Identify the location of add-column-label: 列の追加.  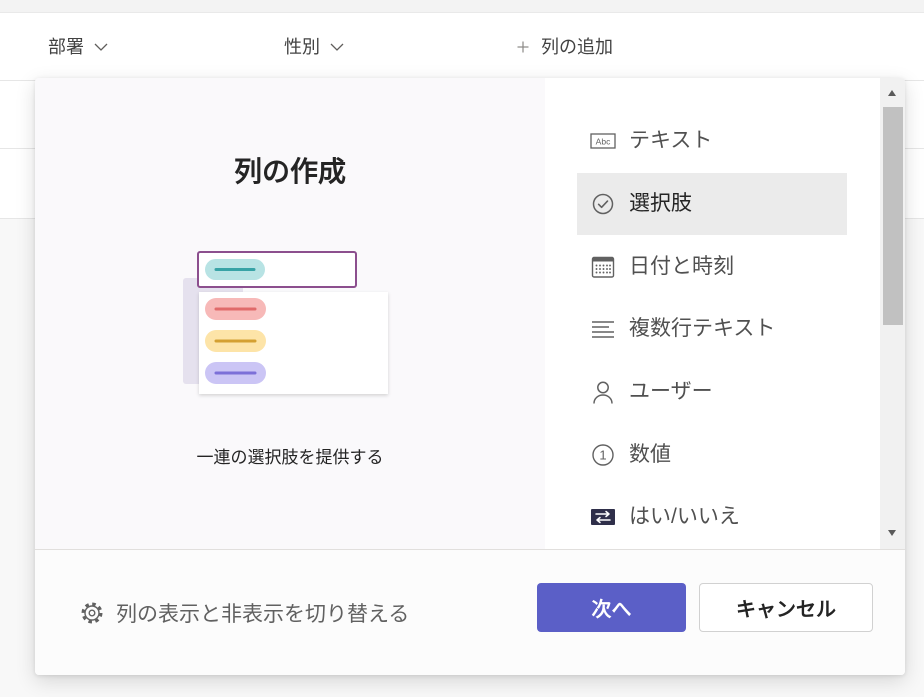
(577, 47).